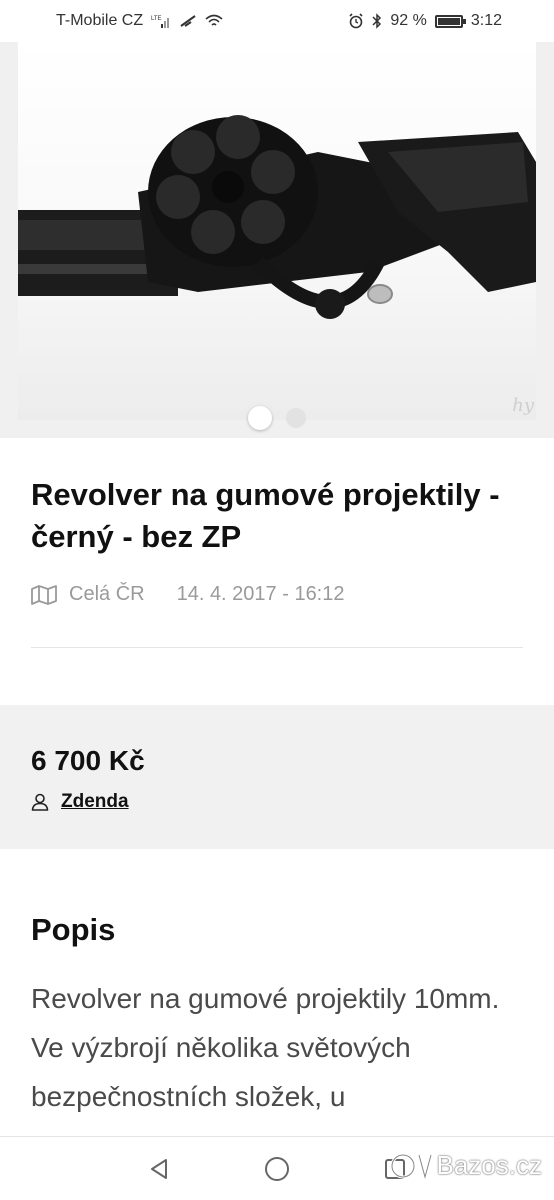  Describe the element at coordinates (277, 418) in the screenshot. I see `gallery-pager` at that location.